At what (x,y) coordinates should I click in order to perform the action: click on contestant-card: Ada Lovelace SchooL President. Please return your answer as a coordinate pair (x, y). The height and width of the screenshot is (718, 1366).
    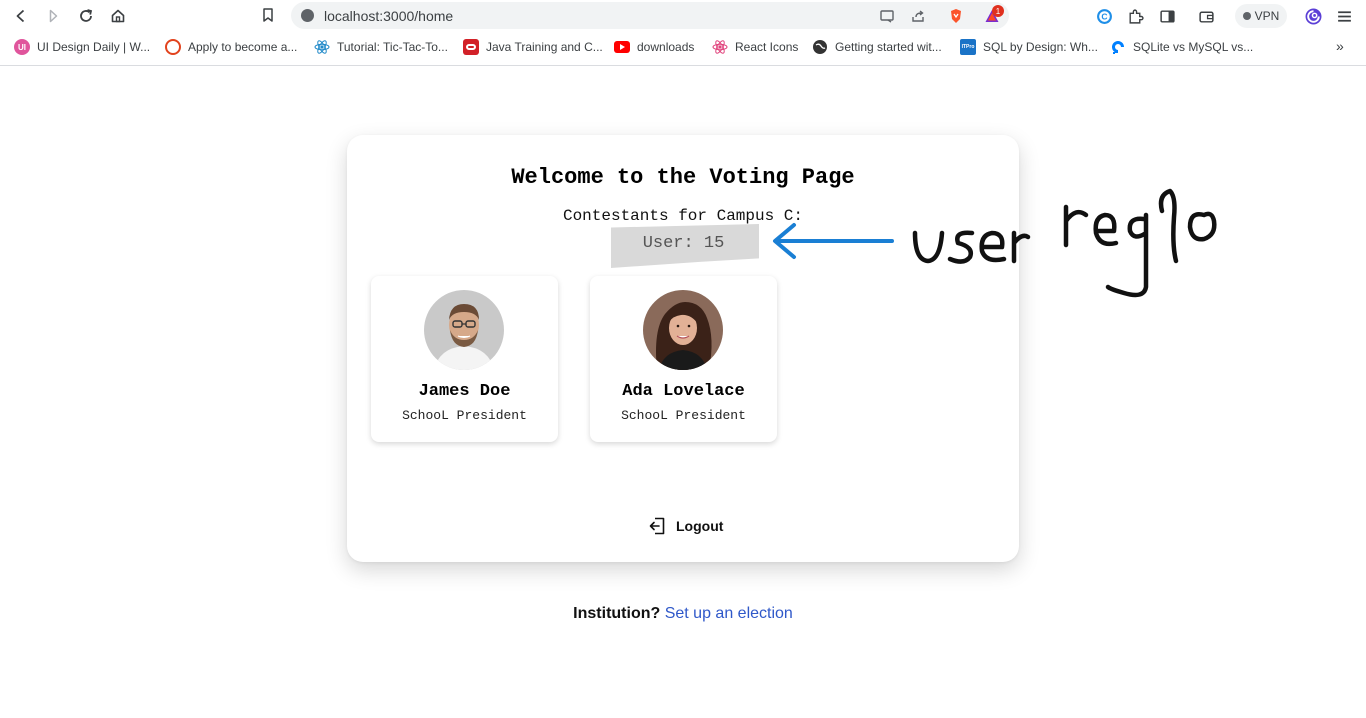
    Looking at the image, I should click on (683, 359).